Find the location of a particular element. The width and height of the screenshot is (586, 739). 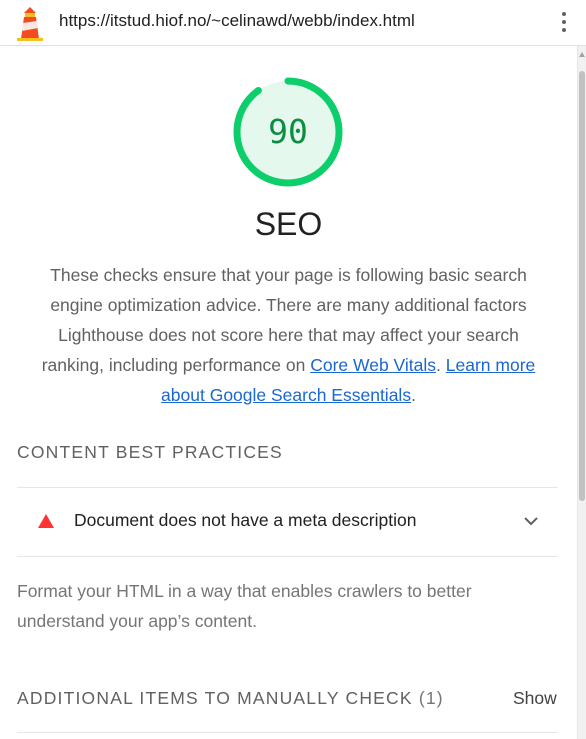

more-vert-icon is located at coordinates (564, 24).